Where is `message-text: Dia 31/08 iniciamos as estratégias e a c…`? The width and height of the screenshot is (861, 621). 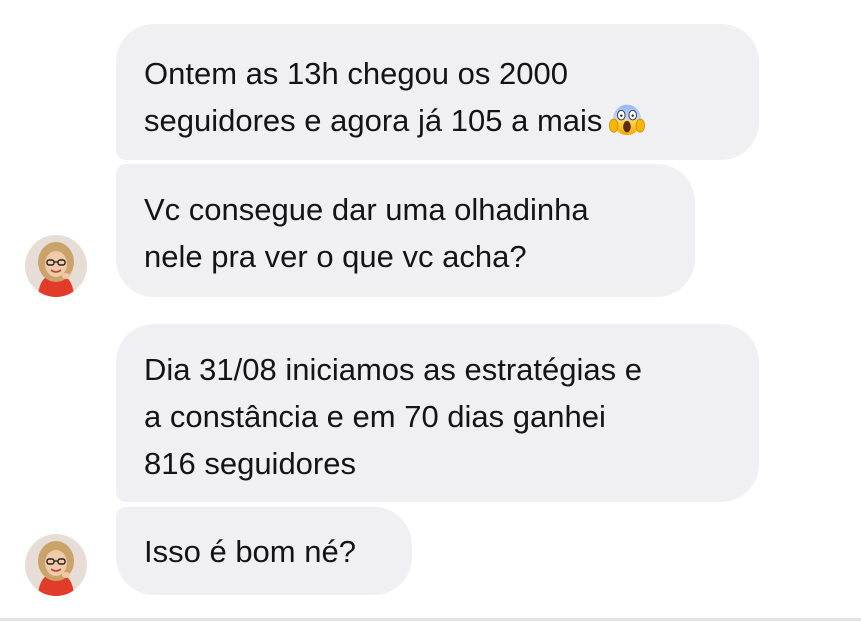 message-text: Dia 31/08 iniciamos as estratégias e a c… is located at coordinates (393, 416).